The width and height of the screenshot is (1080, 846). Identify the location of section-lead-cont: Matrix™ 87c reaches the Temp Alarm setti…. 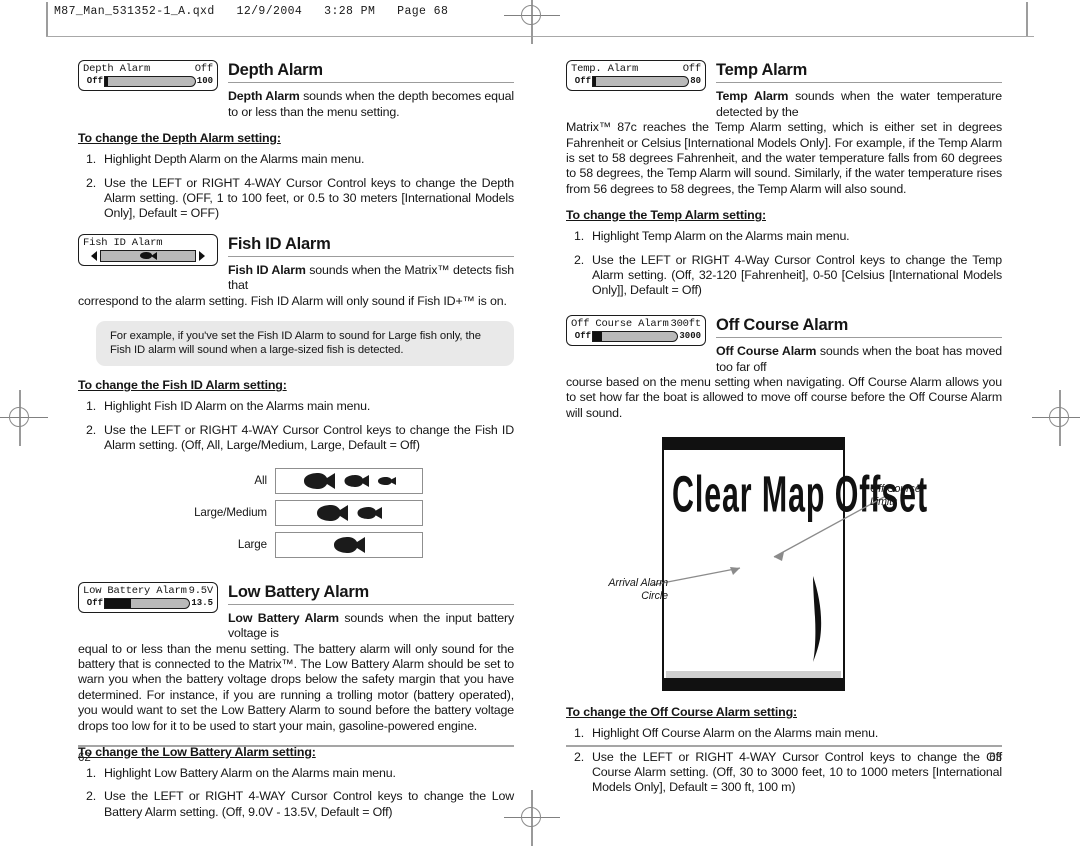
(784, 158).